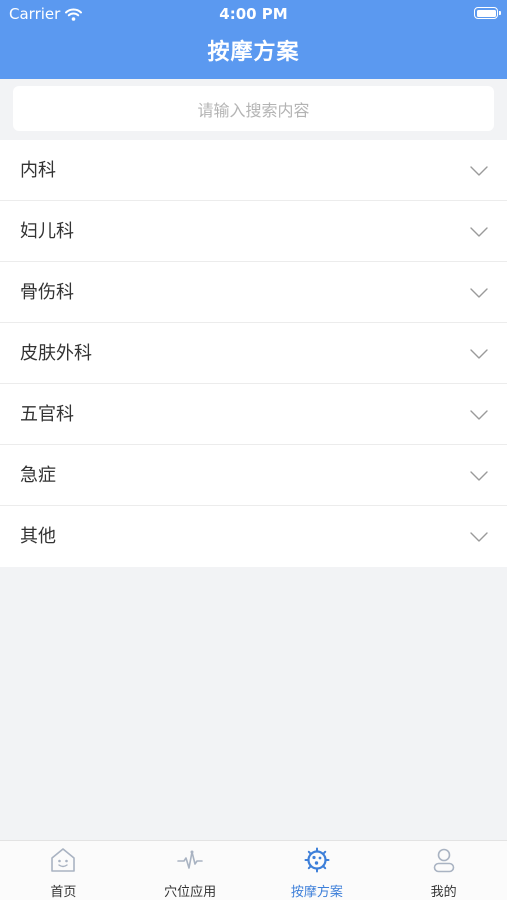  I want to click on user-icon, so click(443, 860).